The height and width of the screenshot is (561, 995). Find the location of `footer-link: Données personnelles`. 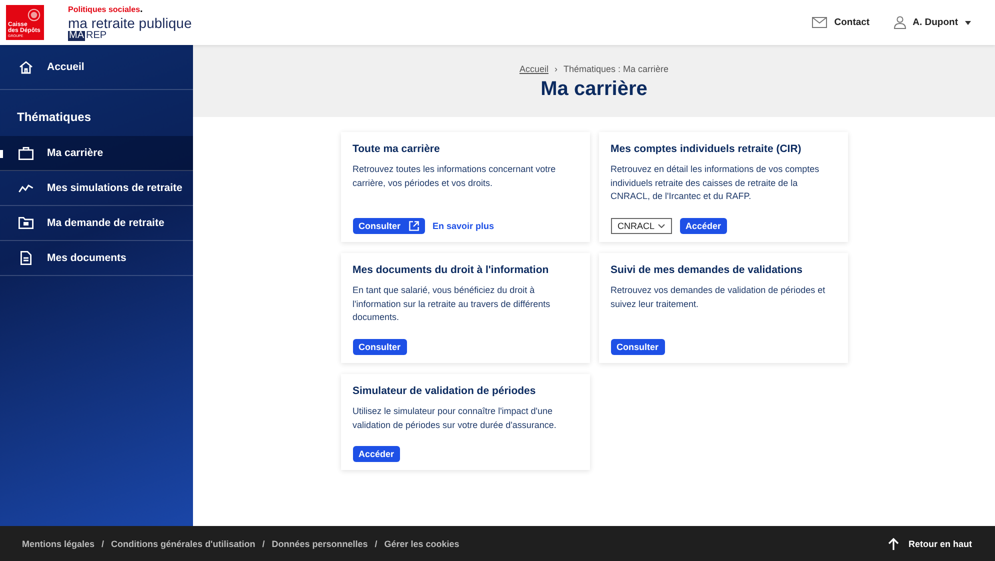

footer-link: Données personnelles is located at coordinates (320, 543).